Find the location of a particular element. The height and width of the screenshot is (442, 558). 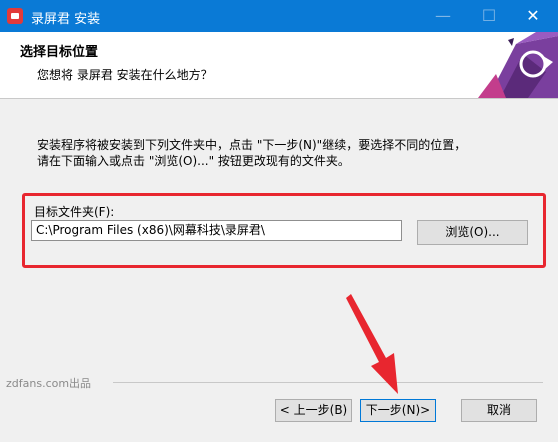

description-line: 请在下面输入或点击 "浏览(O)..." 按钮更改现有的文件夹。 is located at coordinates (193, 161).